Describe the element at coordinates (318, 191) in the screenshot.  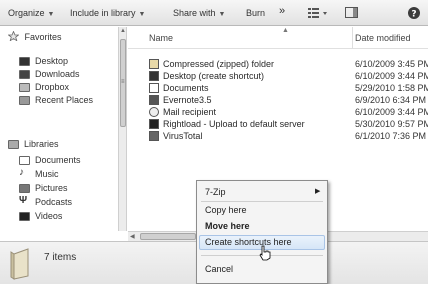
I see `submenu-arrow-icon: ▶` at that location.